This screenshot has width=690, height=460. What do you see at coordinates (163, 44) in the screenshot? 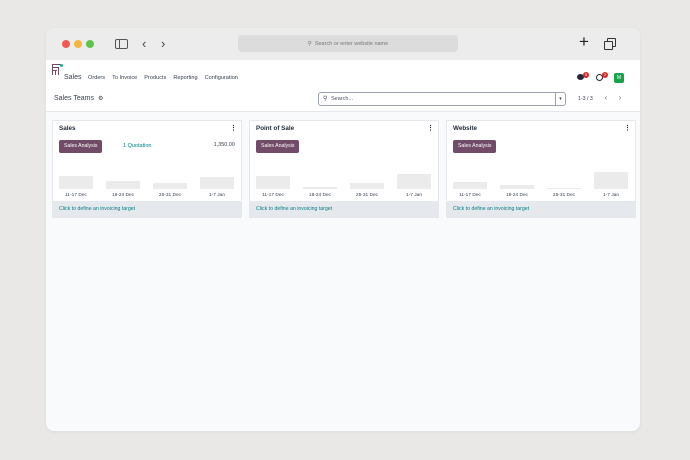
I see `forward-arrow-icon: ›` at bounding box center [163, 44].